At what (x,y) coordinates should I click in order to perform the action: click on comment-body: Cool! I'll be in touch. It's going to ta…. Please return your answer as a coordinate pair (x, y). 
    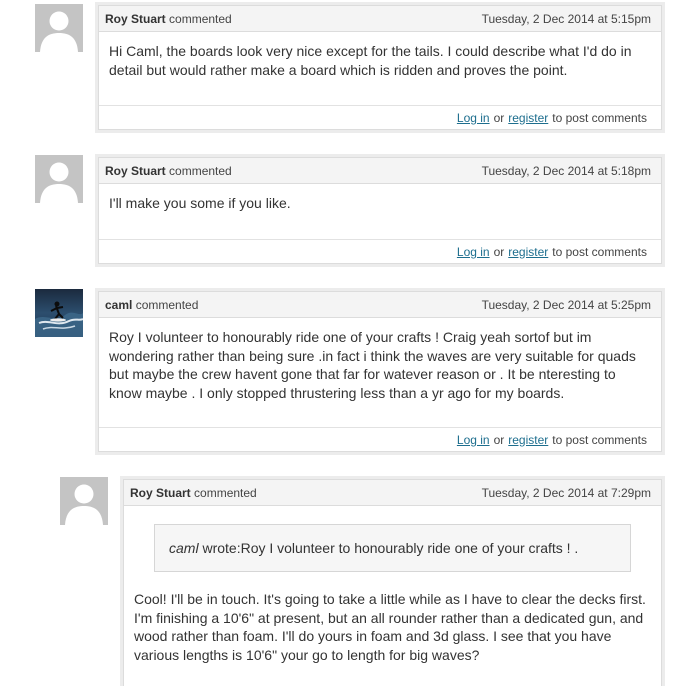
    Looking at the image, I should click on (390, 627).